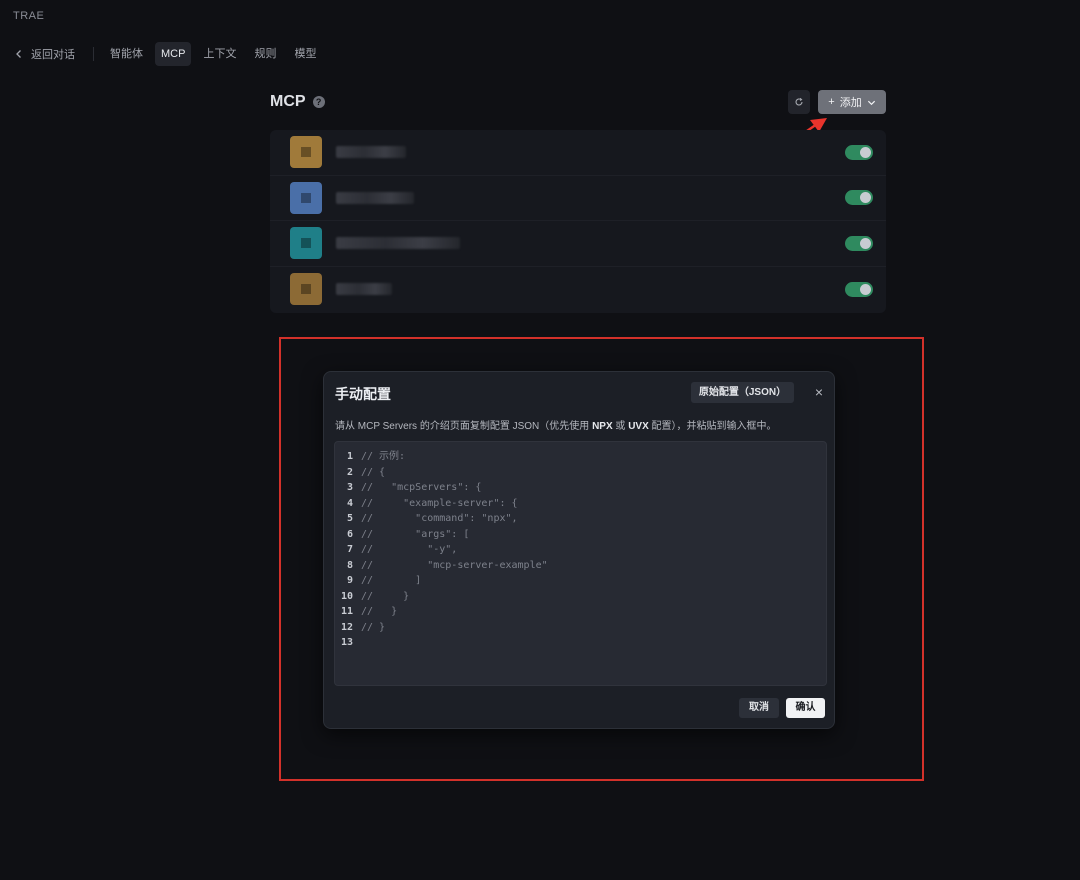 This screenshot has width=1080, height=880. I want to click on code-line: 1 // 示例:, so click(580, 457).